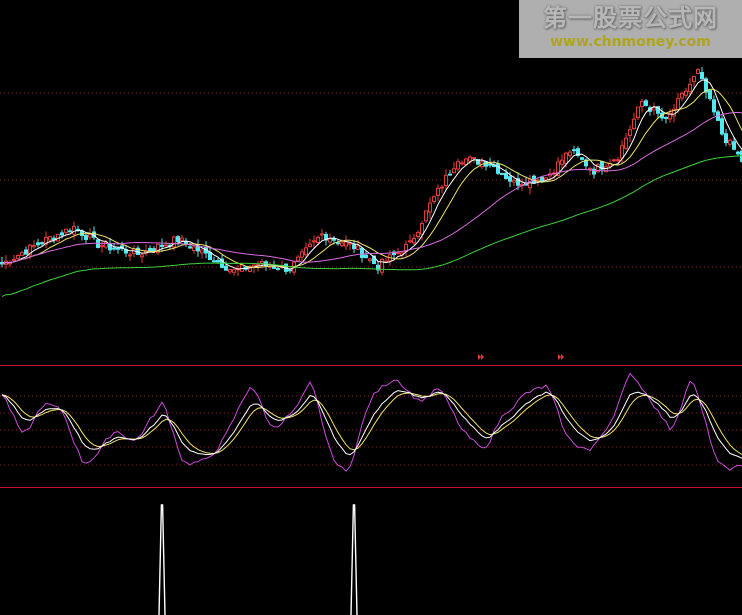 The image size is (742, 615). What do you see at coordinates (630, 29) in the screenshot?
I see `watermark-logo: 第一股票公式网 www.chnmoney.com` at bounding box center [630, 29].